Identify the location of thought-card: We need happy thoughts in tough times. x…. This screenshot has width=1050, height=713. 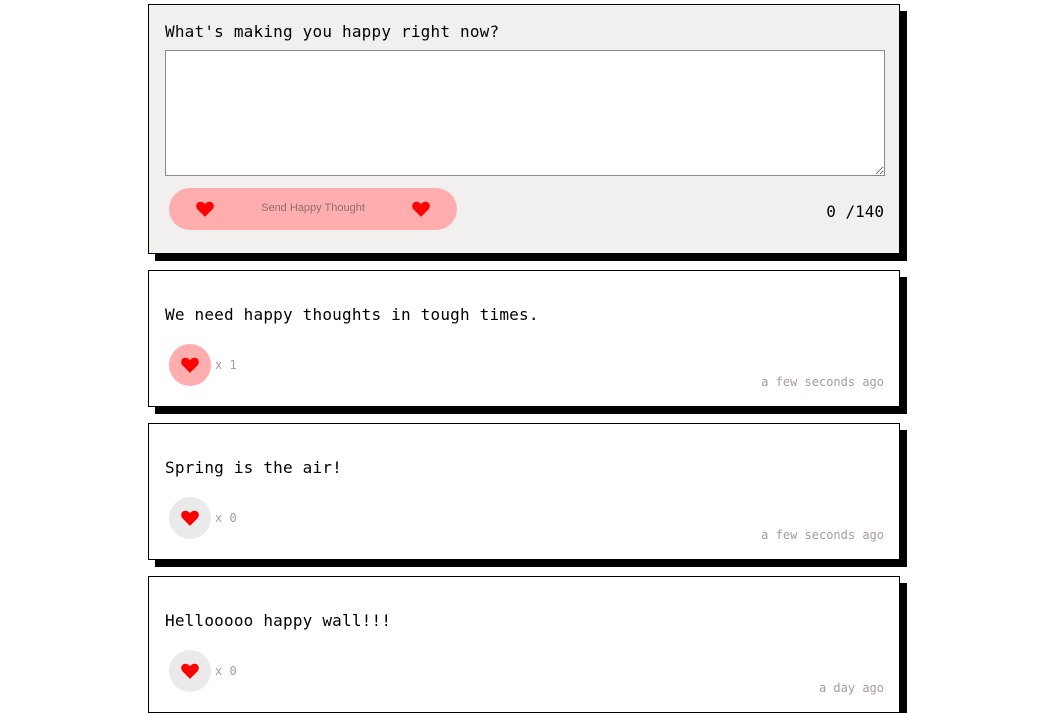
(524, 338).